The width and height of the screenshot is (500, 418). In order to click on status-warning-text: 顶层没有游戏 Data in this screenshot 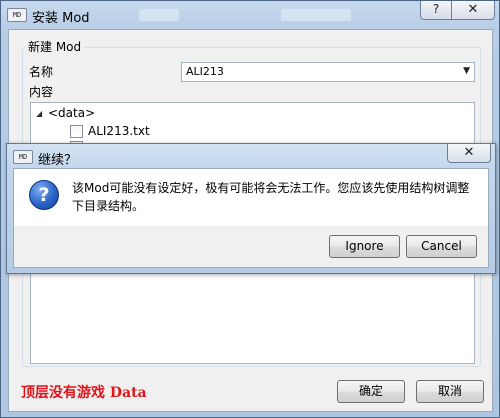, I will do `click(84, 393)`.